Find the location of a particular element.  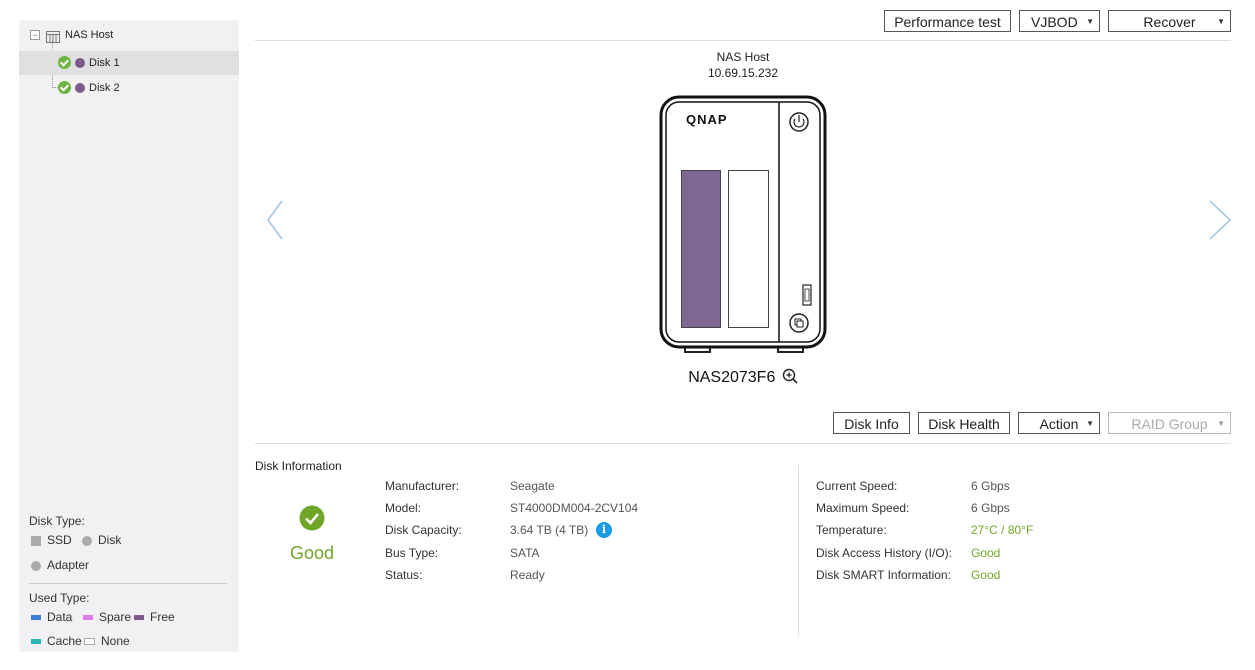

tree-item-disk-1: Disk 1 is located at coordinates (129, 63).